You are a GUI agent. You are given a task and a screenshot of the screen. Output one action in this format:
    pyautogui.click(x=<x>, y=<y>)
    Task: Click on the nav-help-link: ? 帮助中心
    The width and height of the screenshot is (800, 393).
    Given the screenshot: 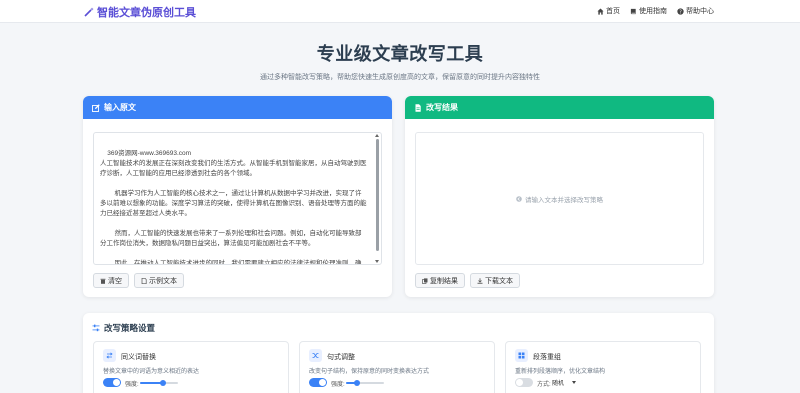 What is the action you would take?
    pyautogui.click(x=695, y=11)
    